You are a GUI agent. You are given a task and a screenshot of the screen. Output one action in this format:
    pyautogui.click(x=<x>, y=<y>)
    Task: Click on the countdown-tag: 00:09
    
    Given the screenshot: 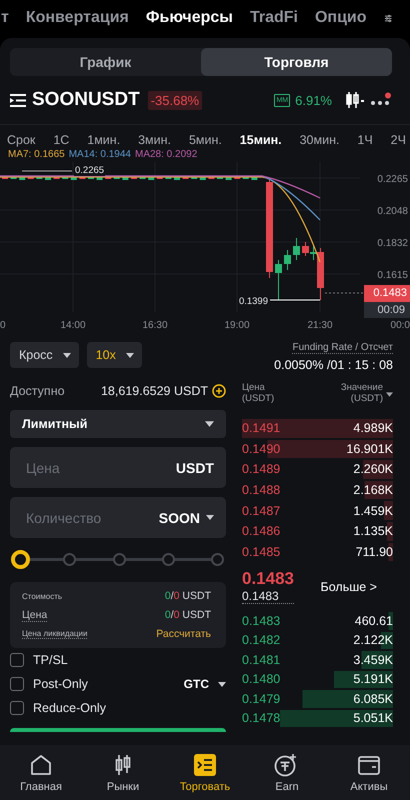 What is the action you would take?
    pyautogui.click(x=387, y=310)
    